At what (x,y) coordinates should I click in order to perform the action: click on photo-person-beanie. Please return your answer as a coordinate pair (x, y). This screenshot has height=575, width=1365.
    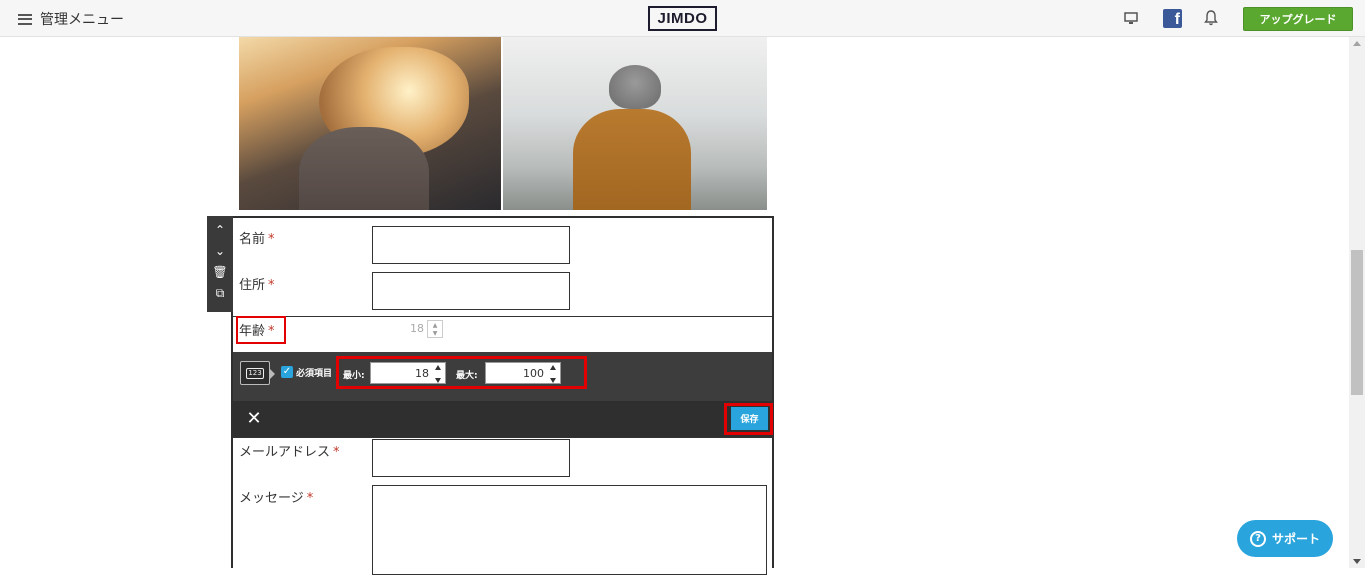
    Looking at the image, I should click on (635, 123).